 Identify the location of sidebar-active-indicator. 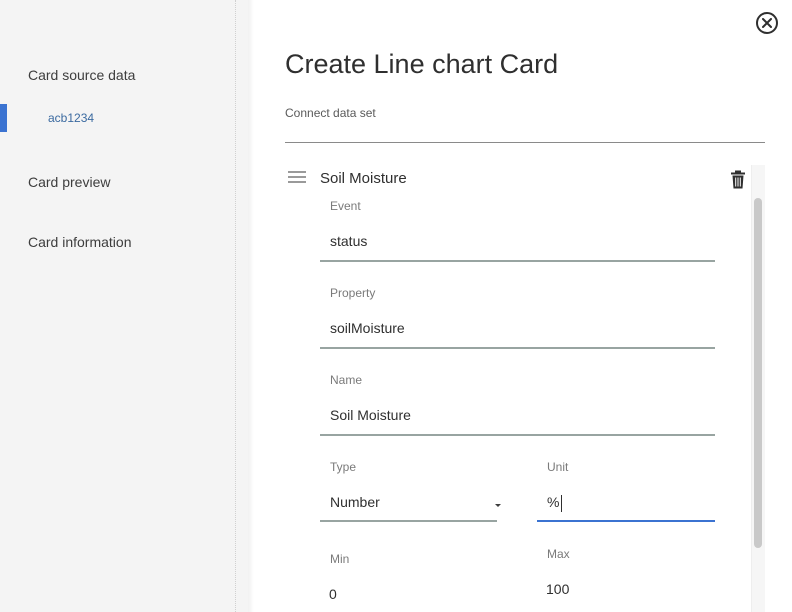
(3, 118).